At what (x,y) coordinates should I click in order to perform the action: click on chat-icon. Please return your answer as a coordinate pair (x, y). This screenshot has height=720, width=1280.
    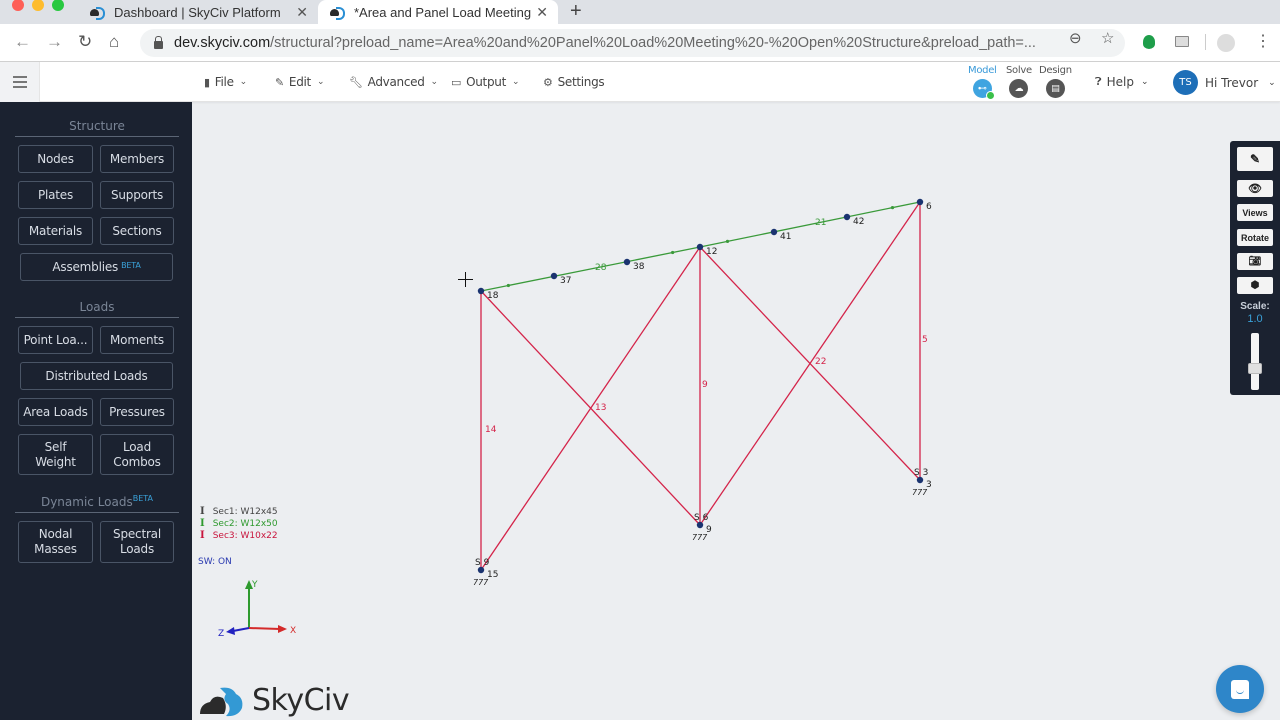
    Looking at the image, I should click on (1240, 689).